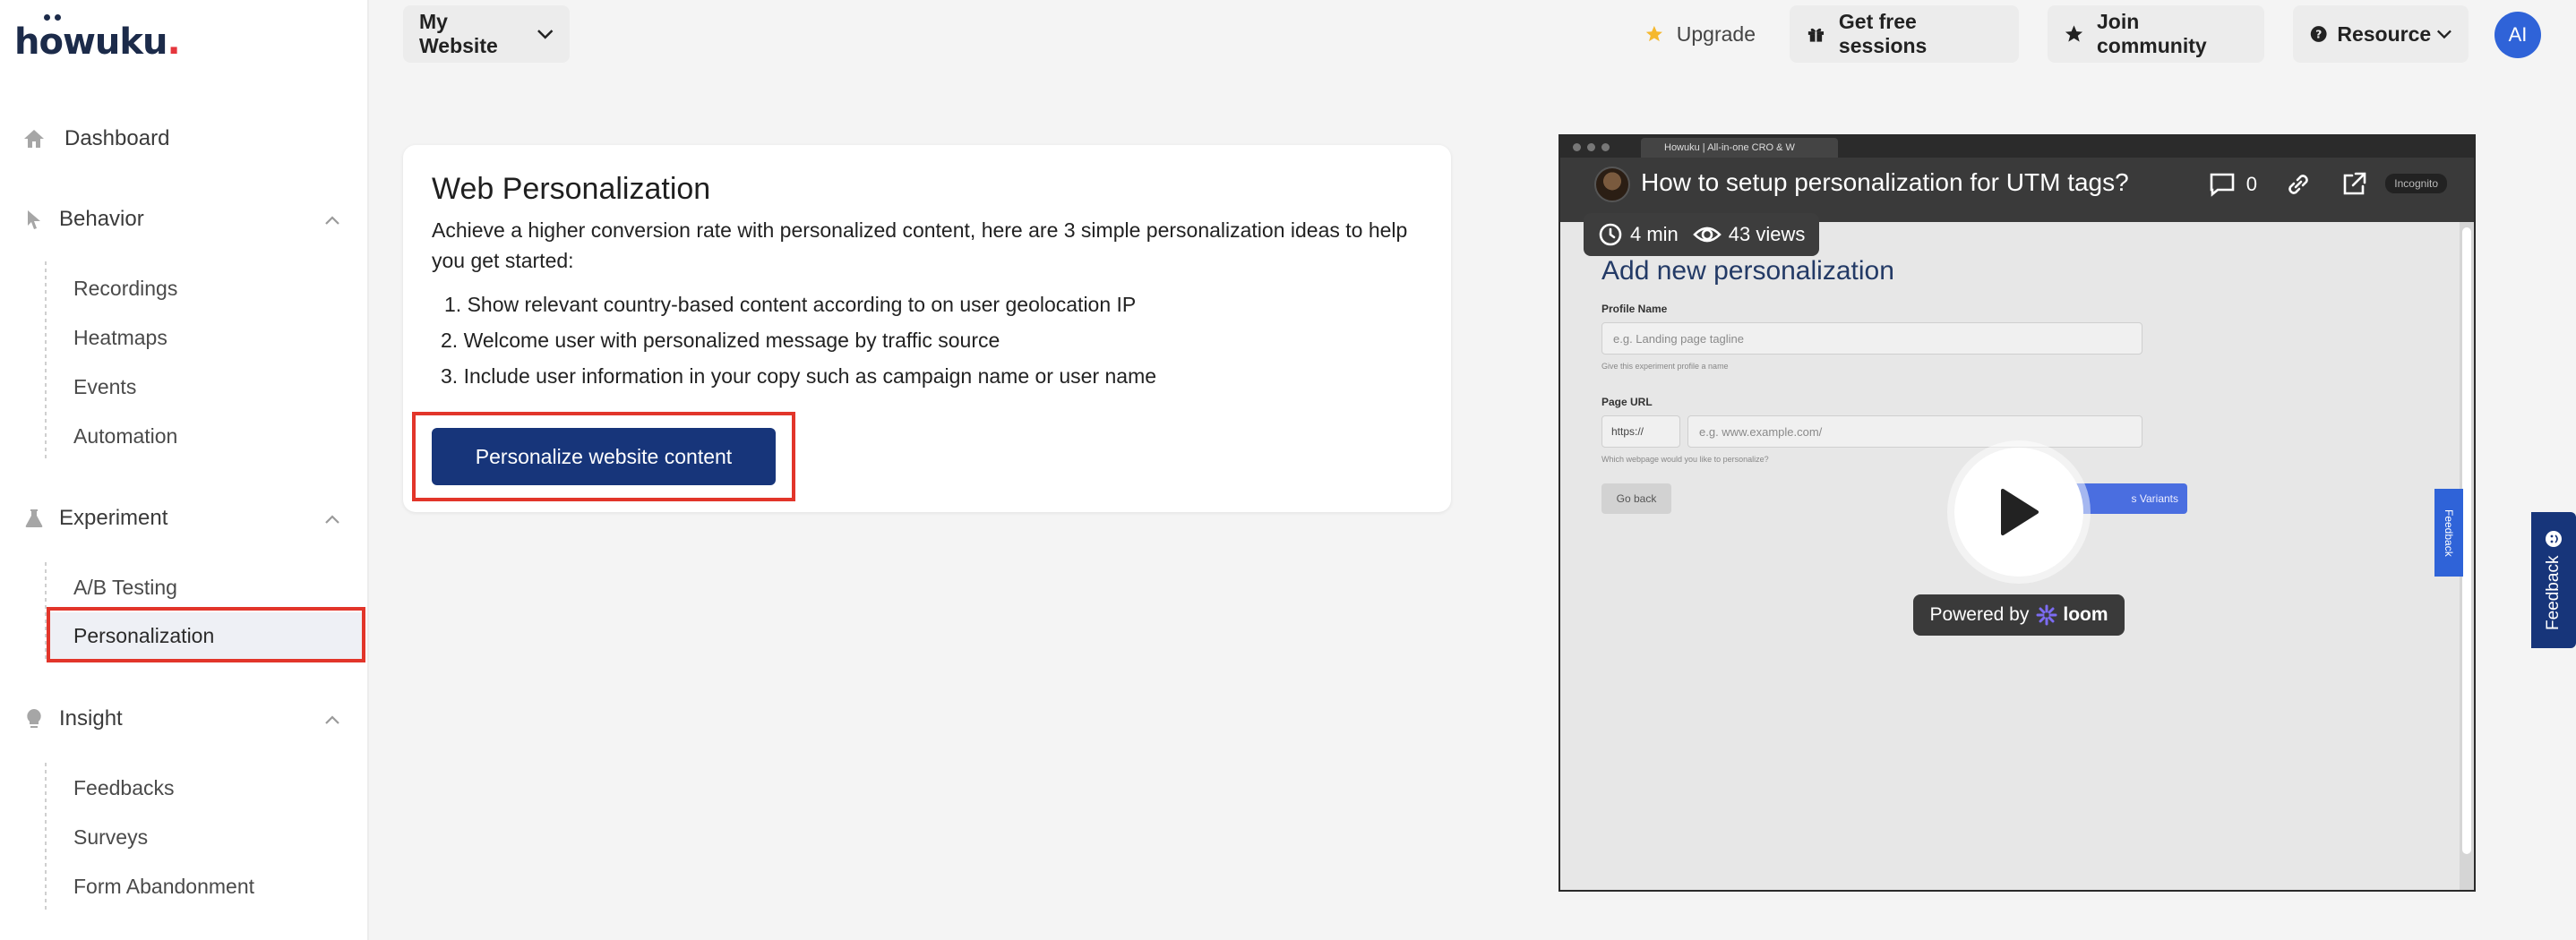 Image resolution: width=2576 pixels, height=940 pixels. Describe the element at coordinates (206, 587) in the screenshot. I see `sidebar-item-ab-testing: A/B Testing` at that location.